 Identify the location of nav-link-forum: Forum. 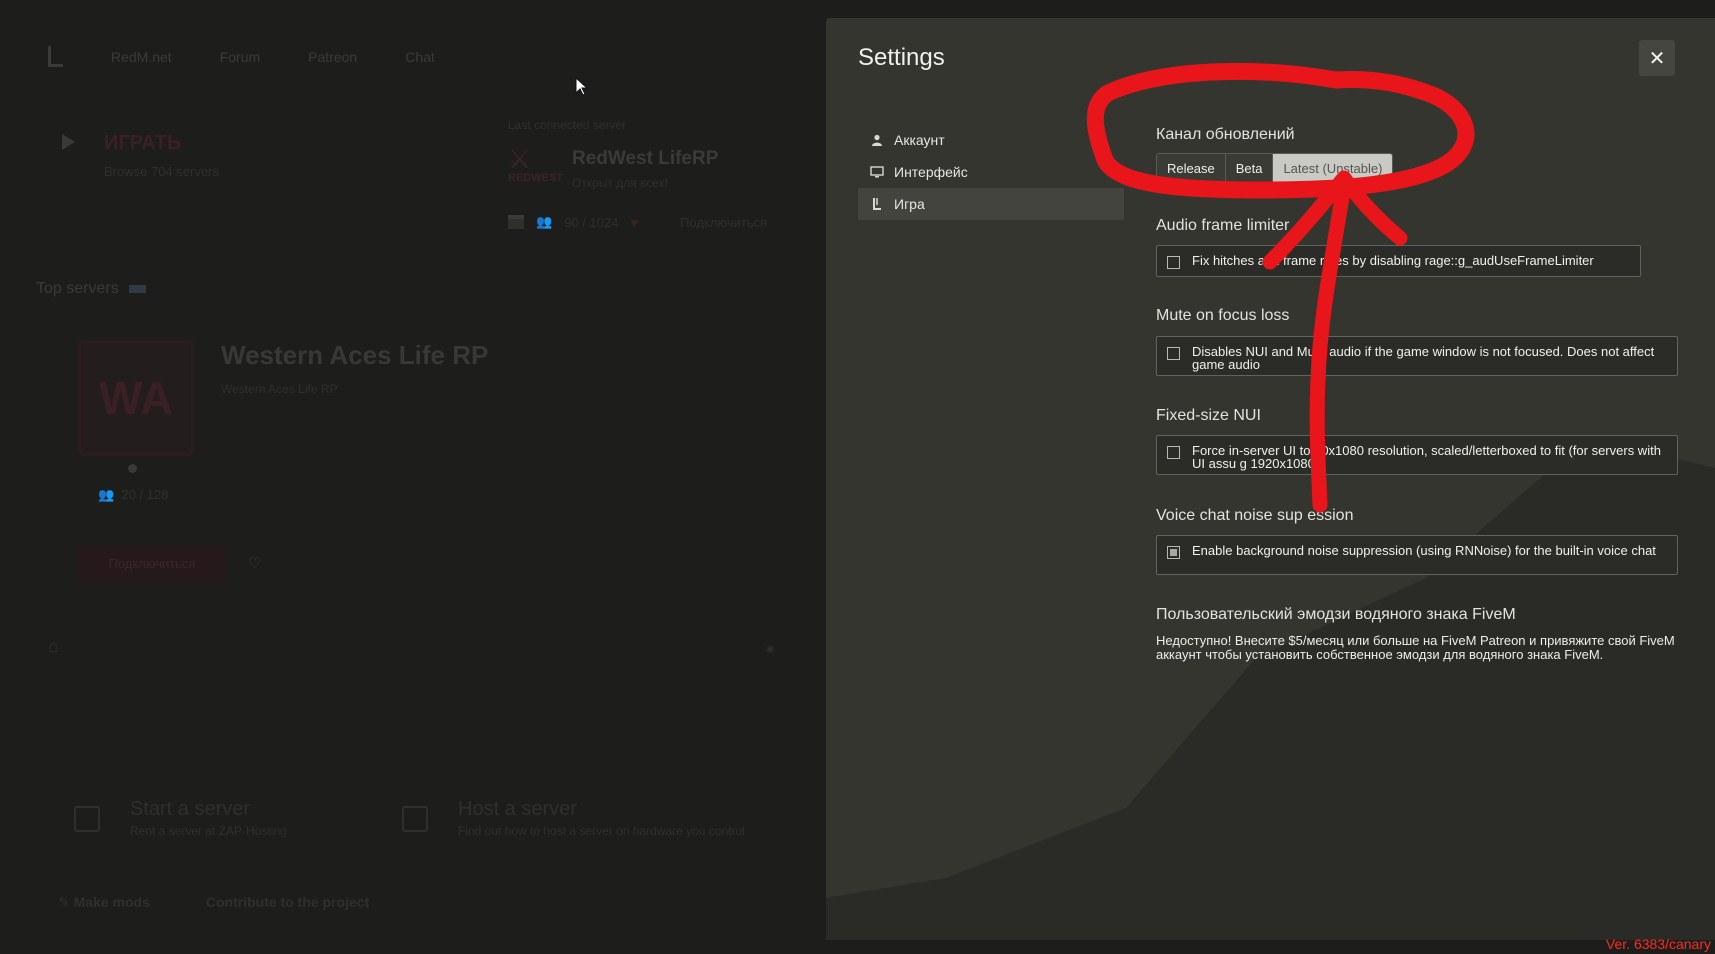
(240, 57).